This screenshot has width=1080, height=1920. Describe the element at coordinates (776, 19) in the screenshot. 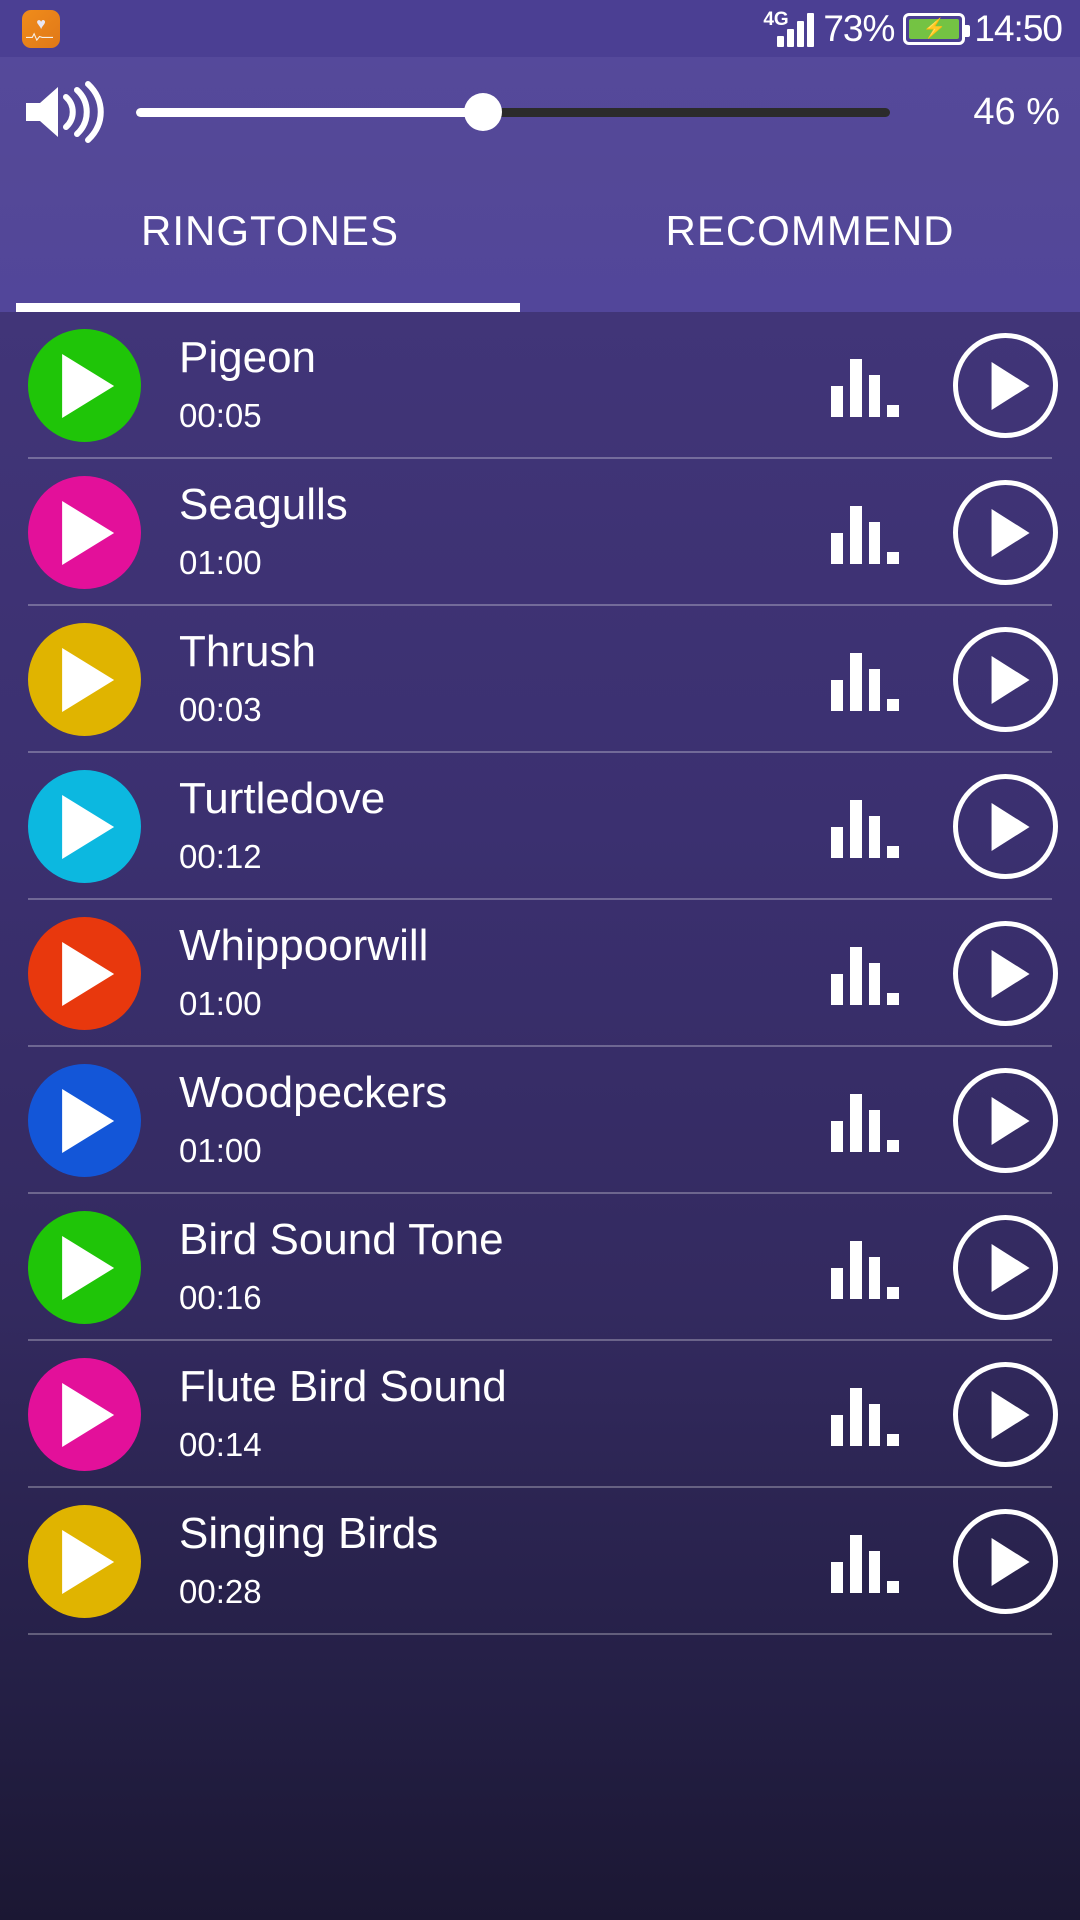

I see `network-type-label: 4G` at that location.